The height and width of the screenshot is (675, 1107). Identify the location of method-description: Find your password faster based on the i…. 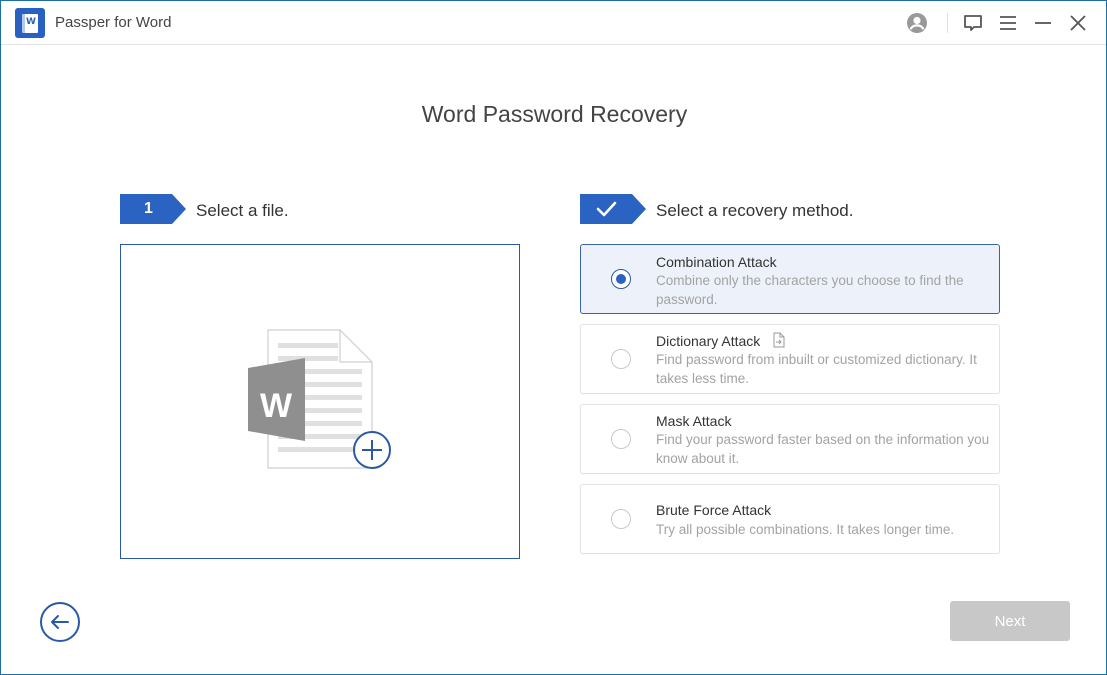
(823, 449).